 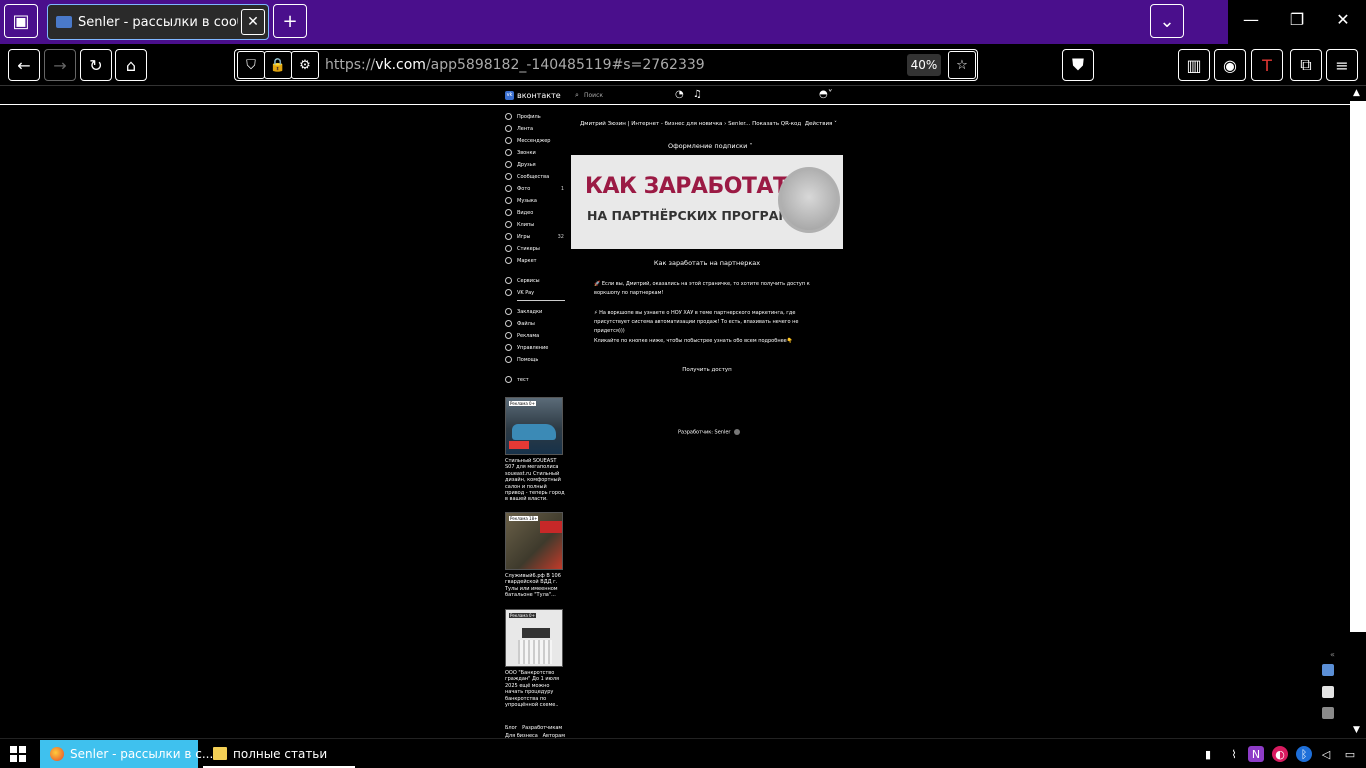 I want to click on info-icon, so click(x=737, y=432).